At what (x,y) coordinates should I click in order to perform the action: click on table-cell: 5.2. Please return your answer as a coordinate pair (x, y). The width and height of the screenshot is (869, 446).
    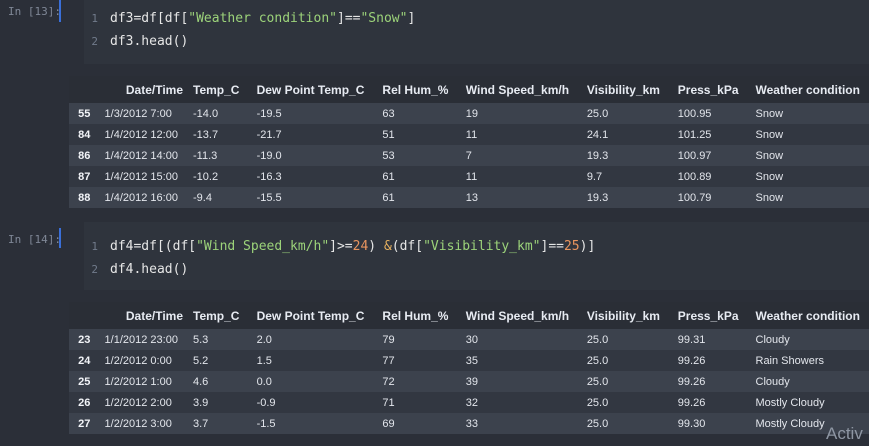
    Looking at the image, I should click on (220, 360).